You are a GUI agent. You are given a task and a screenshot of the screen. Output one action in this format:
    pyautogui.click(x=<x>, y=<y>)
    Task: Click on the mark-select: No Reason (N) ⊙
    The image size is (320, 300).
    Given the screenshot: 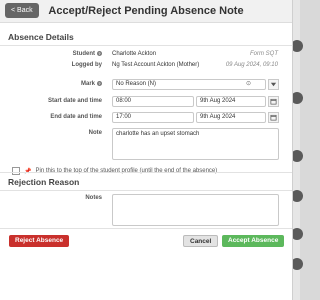 What is the action you would take?
    pyautogui.click(x=189, y=84)
    